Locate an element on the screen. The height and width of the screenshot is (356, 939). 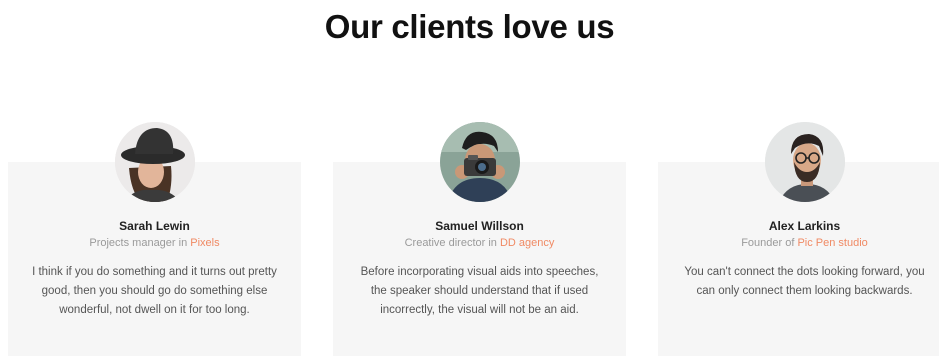
company-link: Pic Pen studio is located at coordinates (832, 243).